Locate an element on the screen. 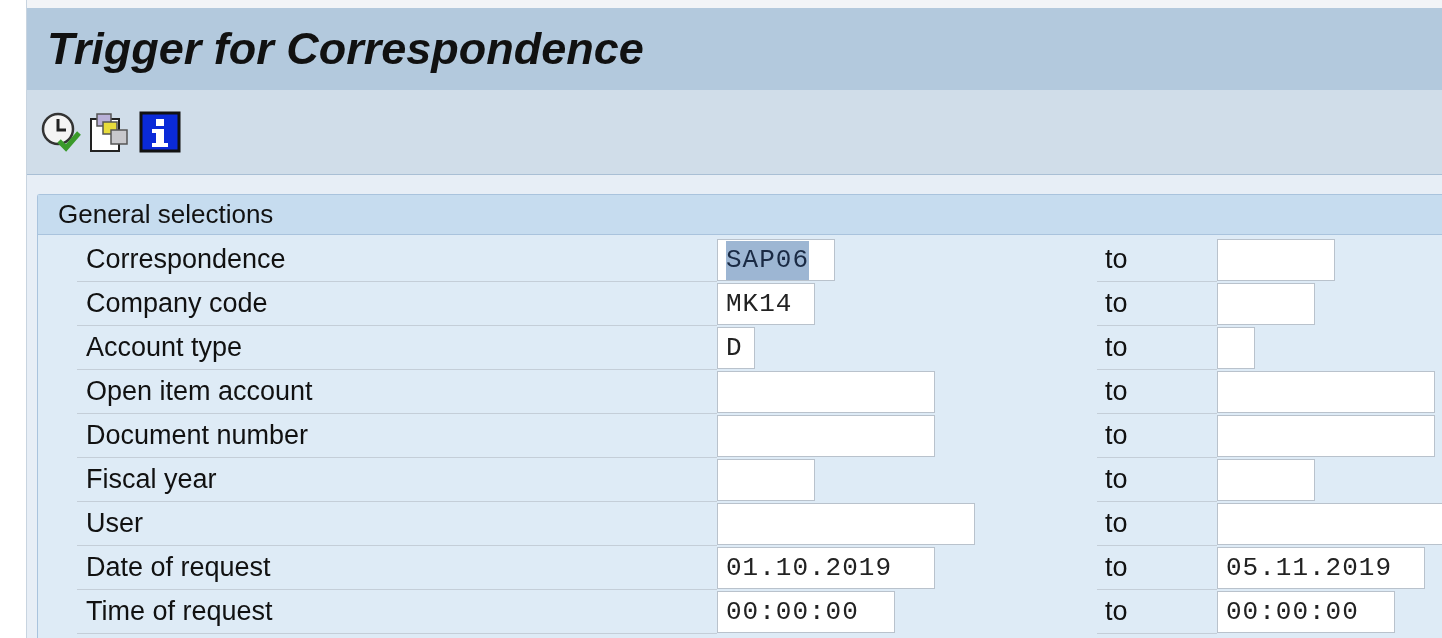 Image resolution: width=1442 pixels, height=638 pixels. field-label: Open item account is located at coordinates (199, 392).